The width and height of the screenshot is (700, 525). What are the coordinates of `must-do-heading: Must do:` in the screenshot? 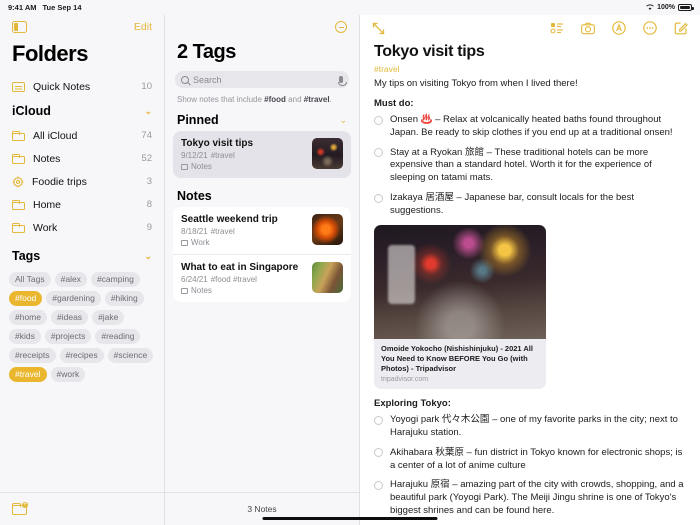 It's located at (394, 103).